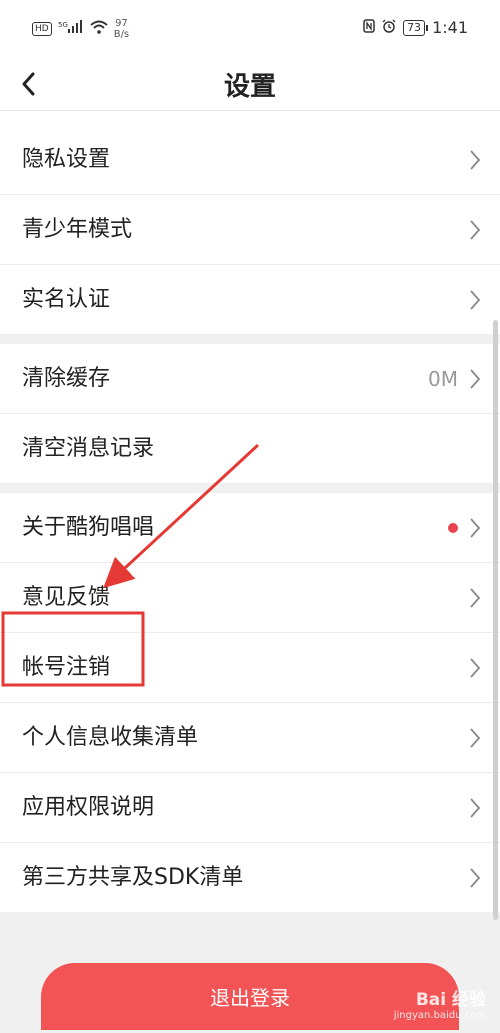  I want to click on row-real-name-auth: 实名认证, so click(250, 299).